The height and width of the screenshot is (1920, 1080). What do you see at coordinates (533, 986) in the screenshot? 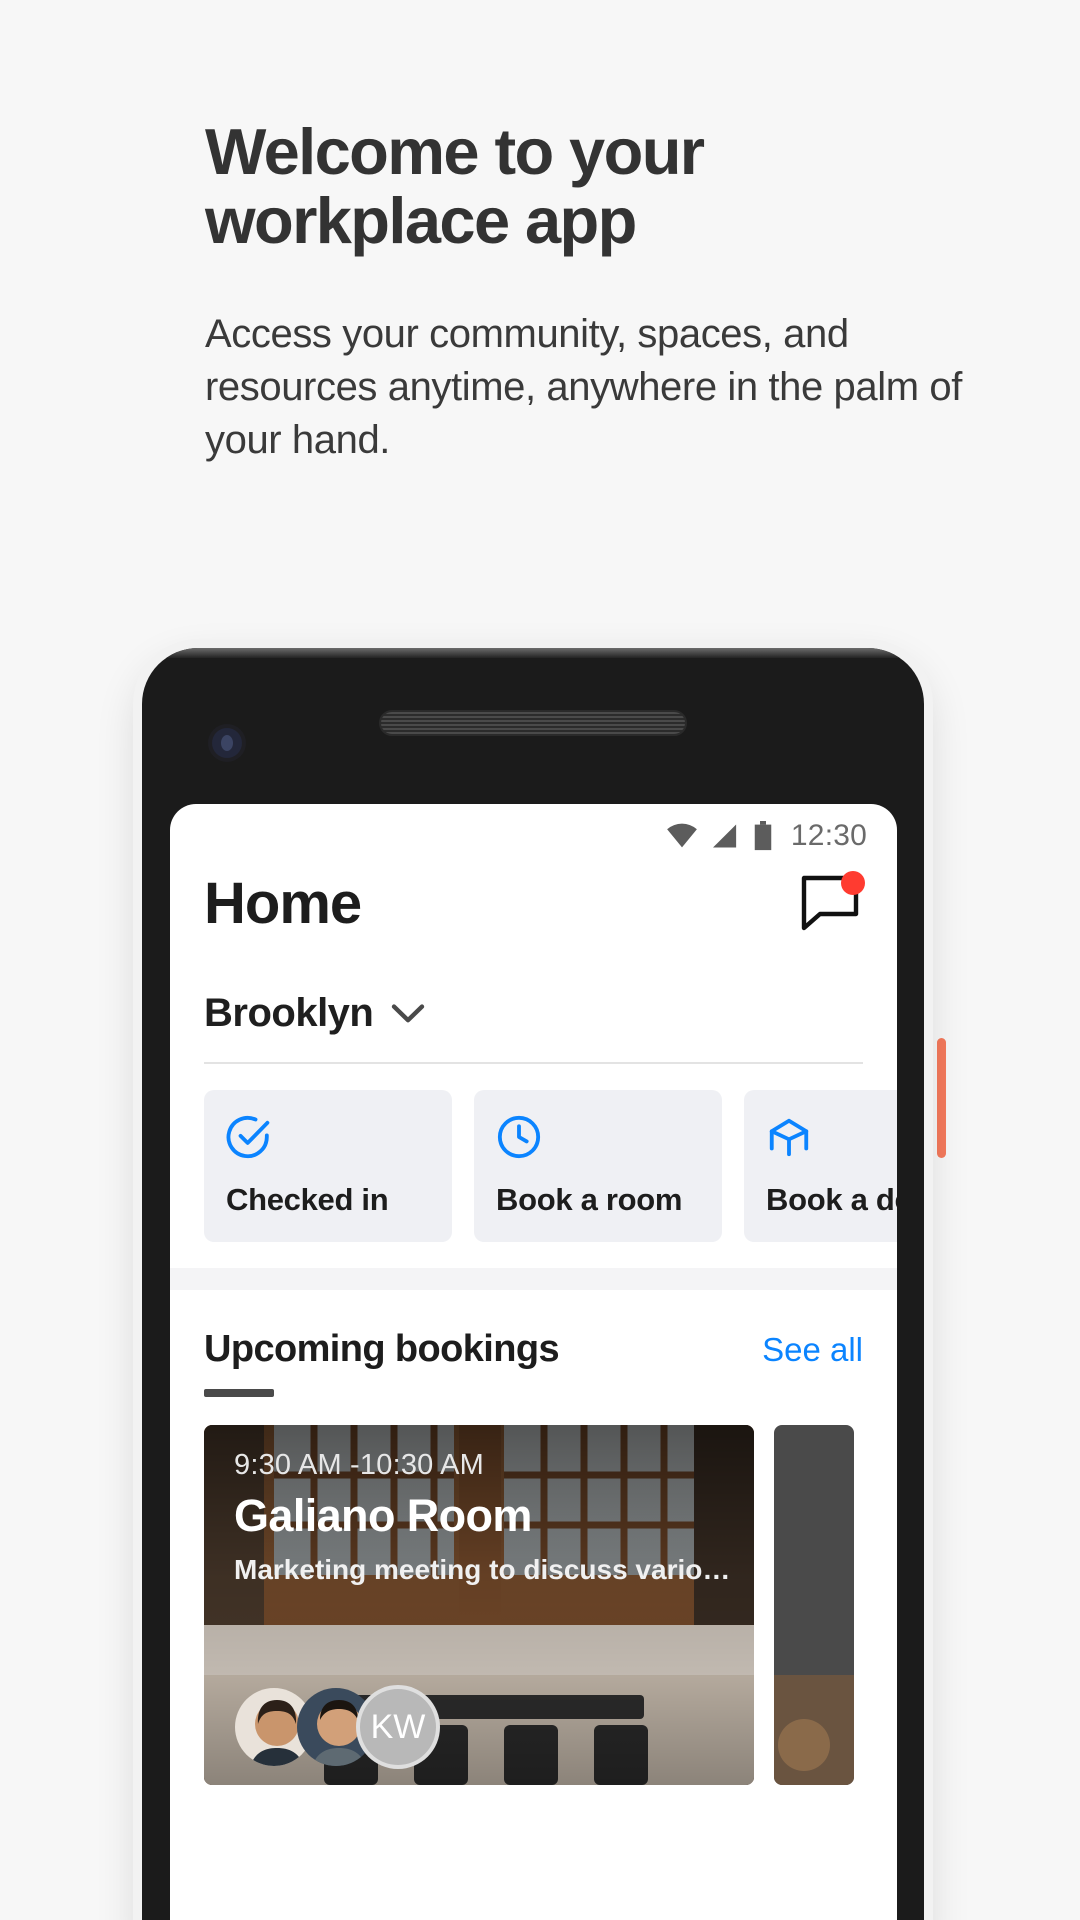
I see `location-selector: Brooklyn` at bounding box center [533, 986].